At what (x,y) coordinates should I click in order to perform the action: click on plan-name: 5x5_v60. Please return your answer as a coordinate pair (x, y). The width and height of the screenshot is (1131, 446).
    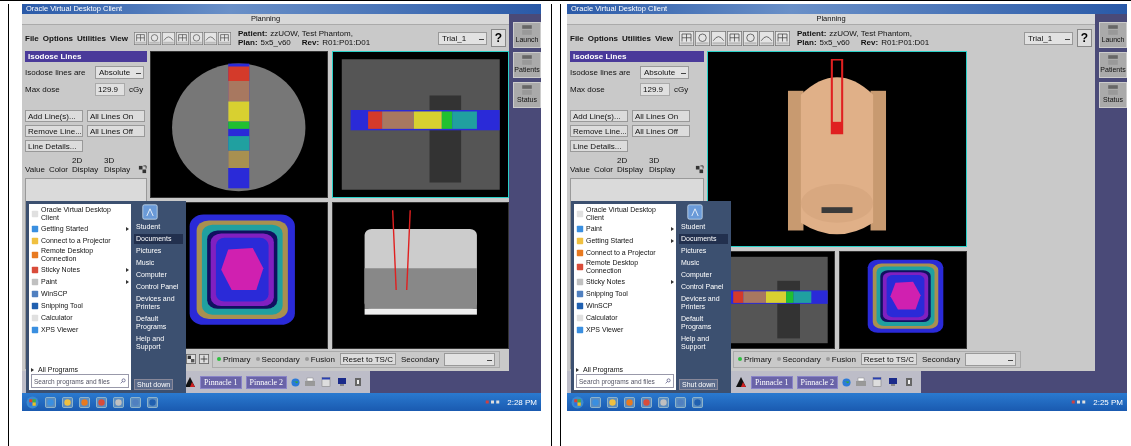
    Looking at the image, I should click on (275, 42).